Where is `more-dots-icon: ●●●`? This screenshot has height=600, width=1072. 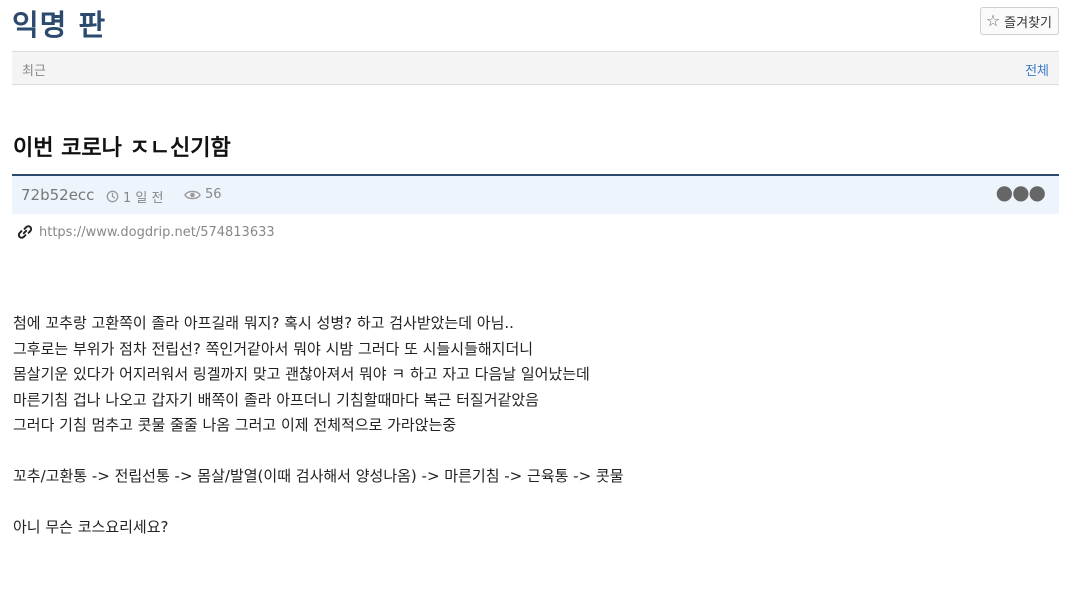 more-dots-icon: ●●● is located at coordinates (1021, 192).